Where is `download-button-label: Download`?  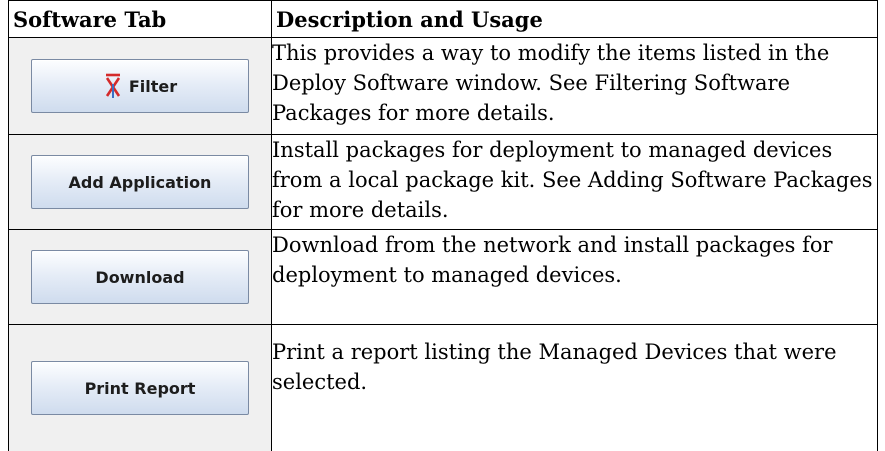 download-button-label: Download is located at coordinates (139, 277).